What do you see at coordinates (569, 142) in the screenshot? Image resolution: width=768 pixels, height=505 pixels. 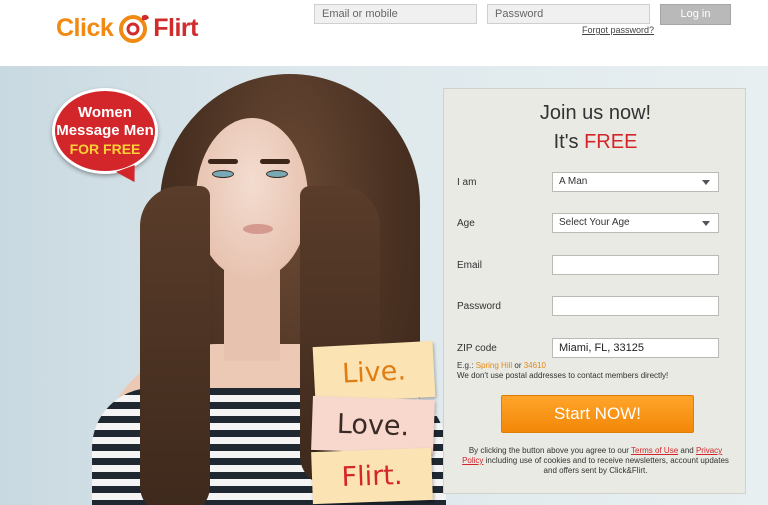 I see `subtitle-prefix: It's` at bounding box center [569, 142].